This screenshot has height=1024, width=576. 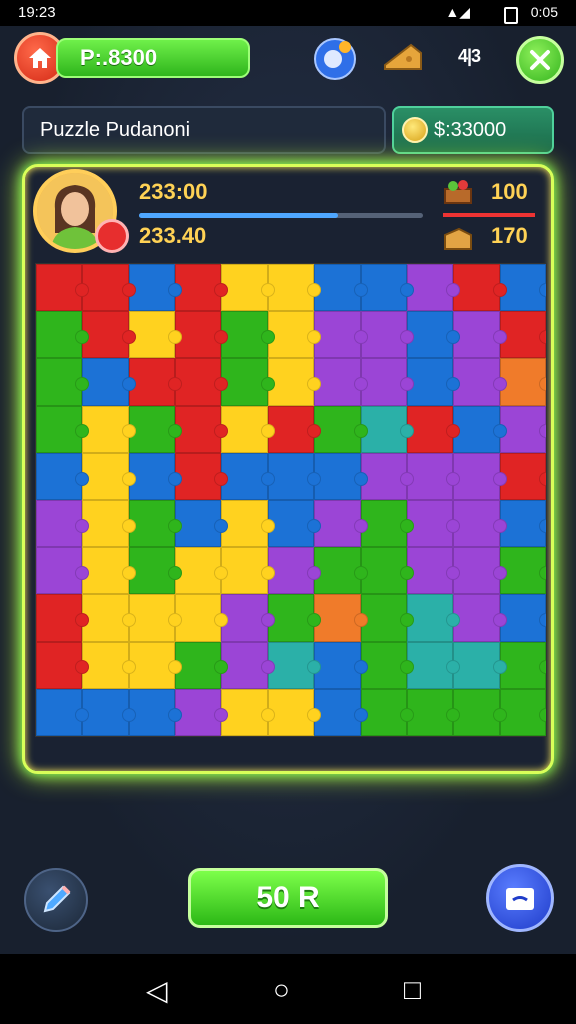 I want to click on score-top: 233:00, so click(x=173, y=191).